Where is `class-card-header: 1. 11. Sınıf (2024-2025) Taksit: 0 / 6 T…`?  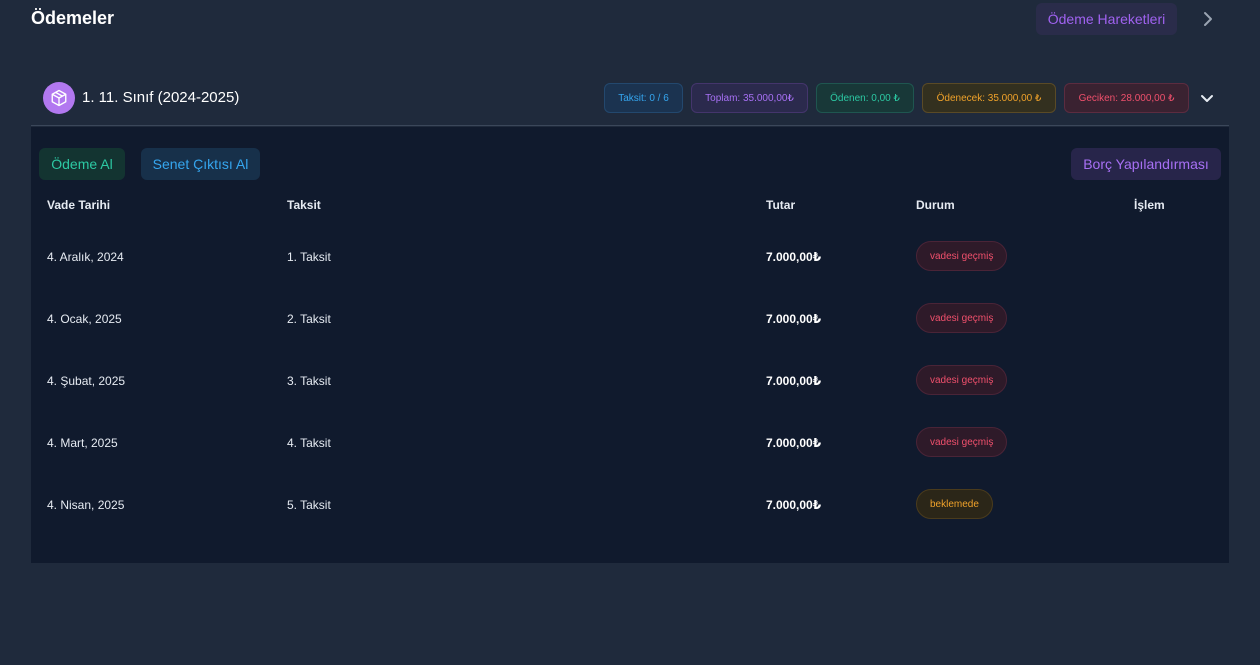
class-card-header: 1. 11. Sınıf (2024-2025) Taksit: 0 / 6 T… is located at coordinates (630, 98).